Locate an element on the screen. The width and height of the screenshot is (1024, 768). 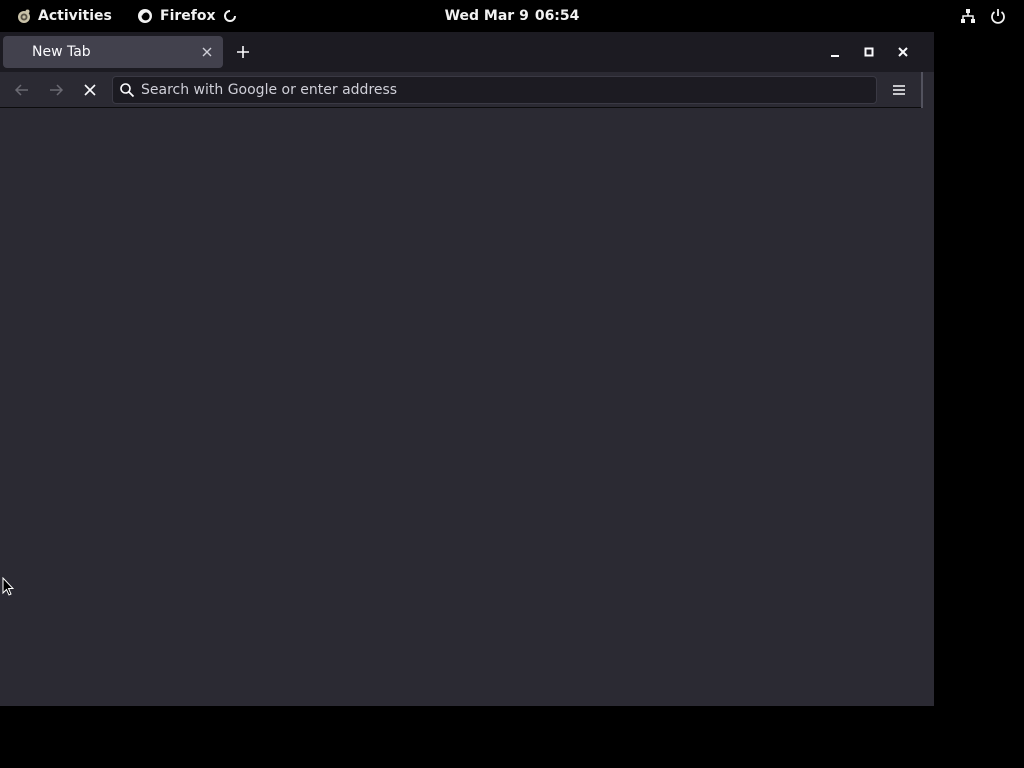
clock-time: 06:54 is located at coordinates (557, 16).